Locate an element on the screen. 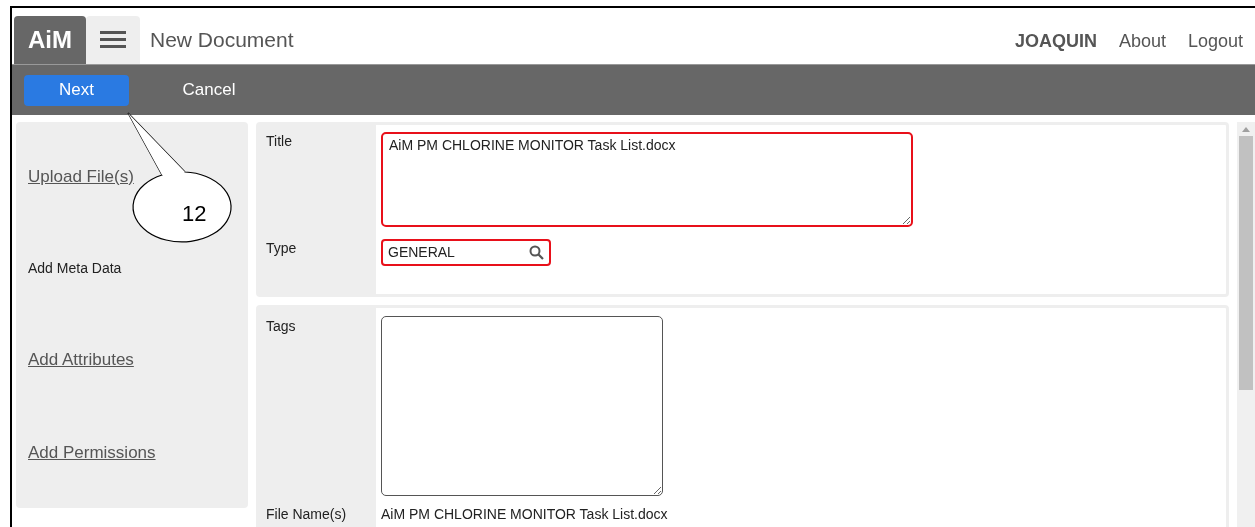 The image size is (1255, 527). cancel-button: Cancel is located at coordinates (209, 90).